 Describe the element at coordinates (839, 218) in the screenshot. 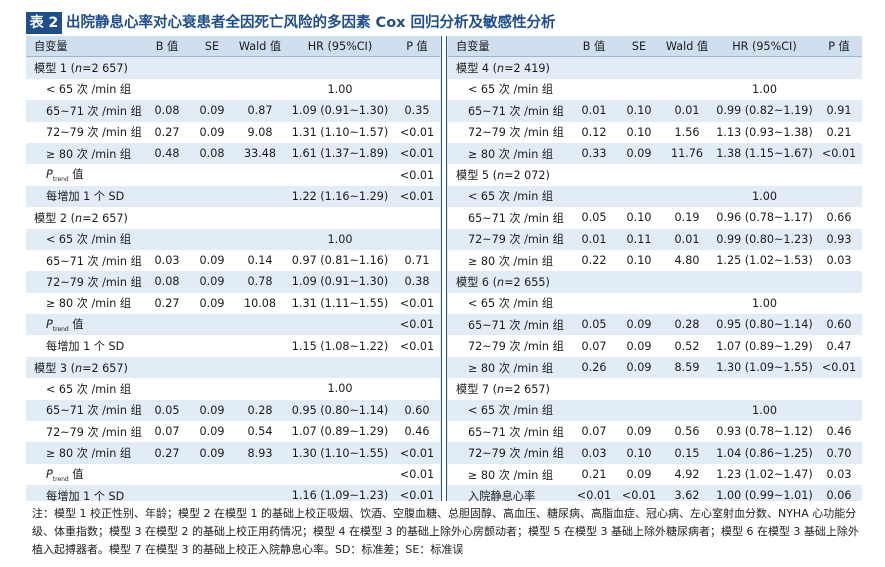

I see `p-cell: 0.66` at that location.